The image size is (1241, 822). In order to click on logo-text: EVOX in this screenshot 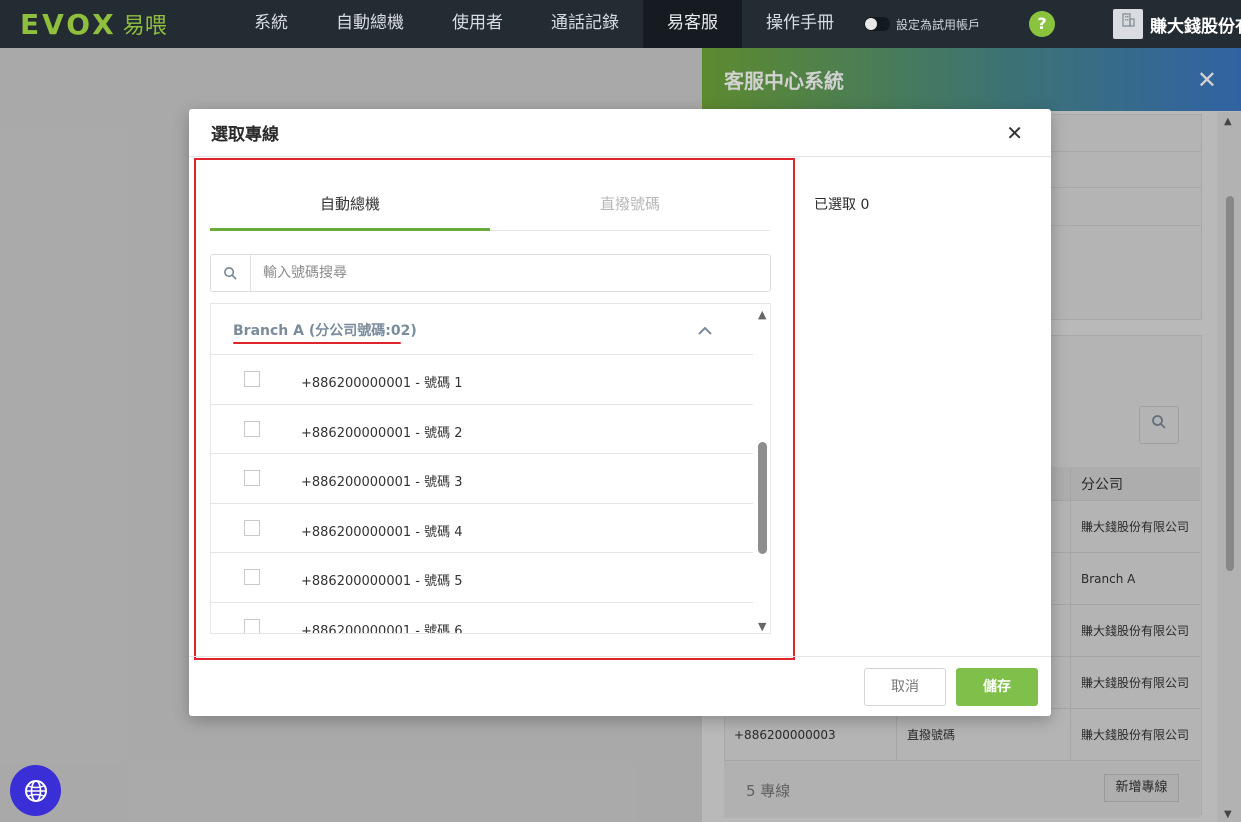, I will do `click(68, 24)`.